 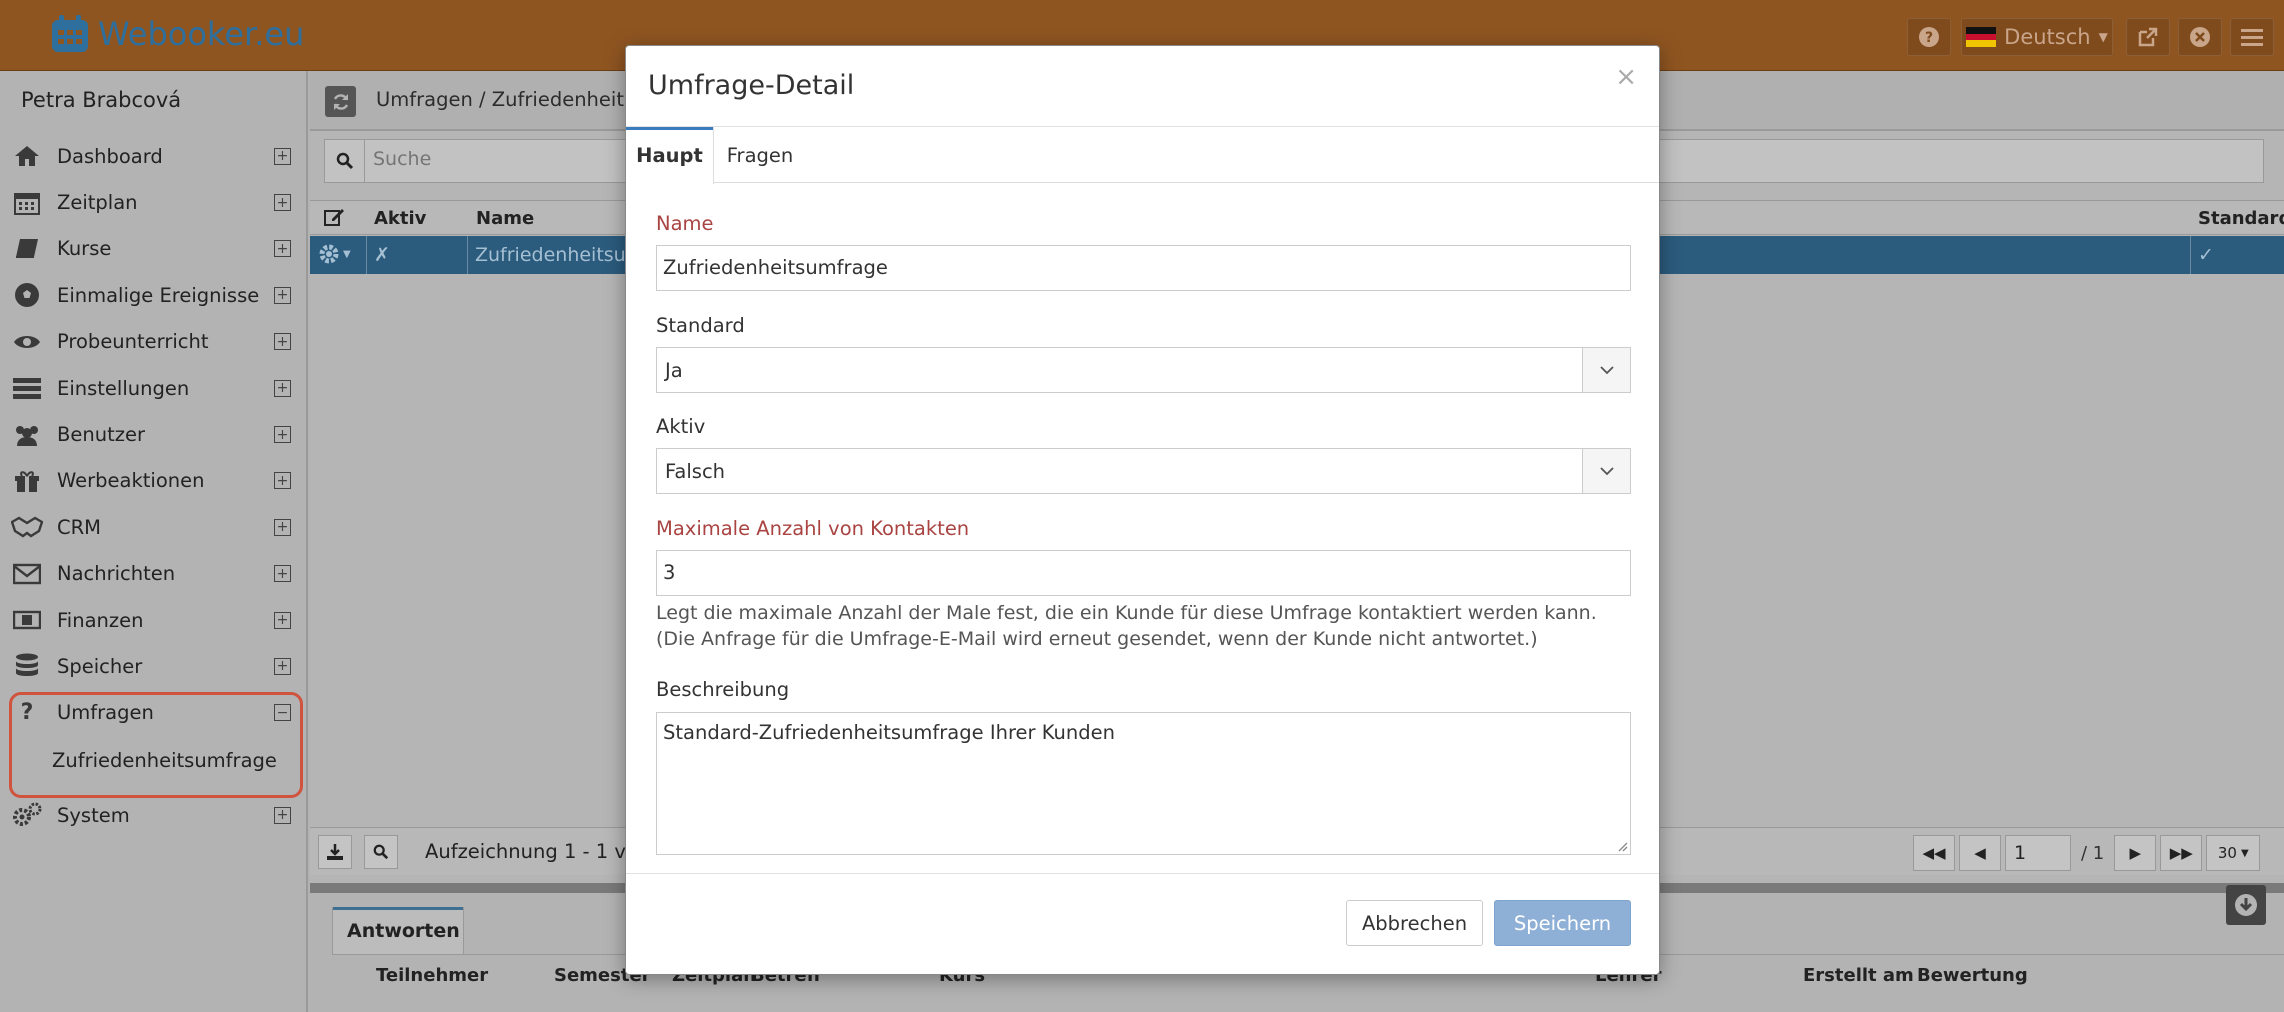 I want to click on sidebar-item-einstellungen: Einstellungen +, so click(x=153, y=388).